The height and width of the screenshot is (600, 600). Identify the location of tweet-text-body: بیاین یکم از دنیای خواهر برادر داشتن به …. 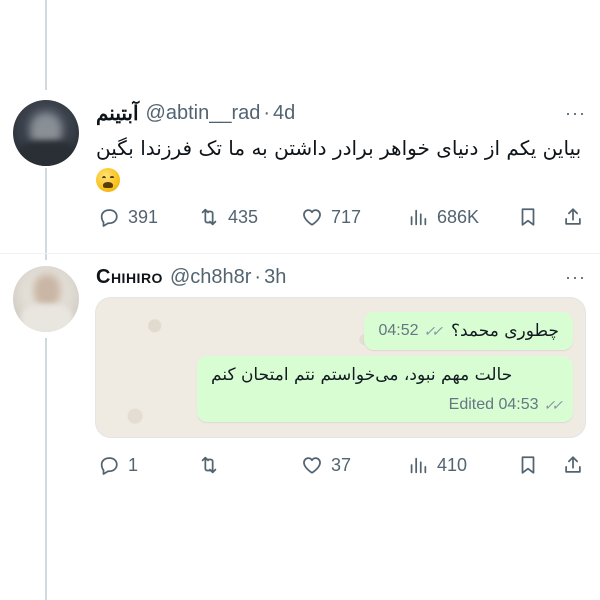
(339, 148).